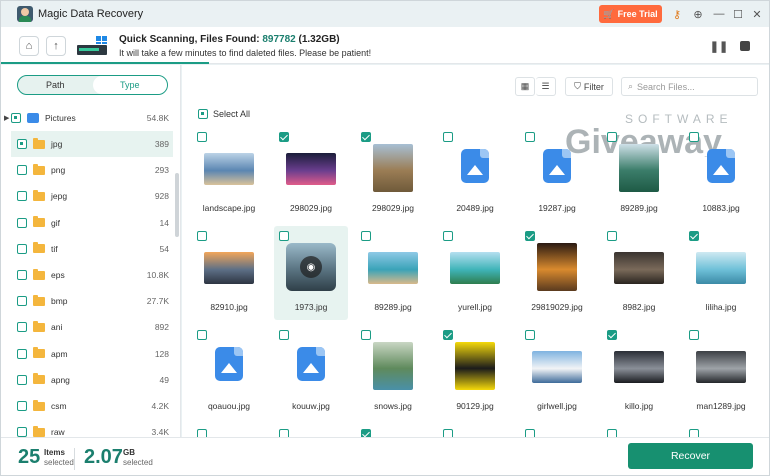 The image size is (770, 476). What do you see at coordinates (721, 273) in the screenshot?
I see `file-tile: liliha.jpg` at bounding box center [721, 273].